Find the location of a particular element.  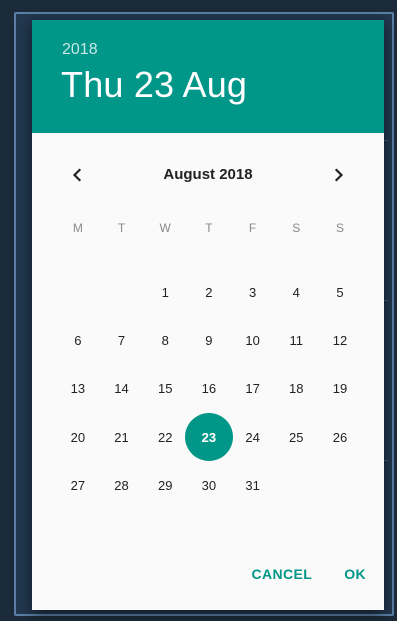

calendar-day-number: 22 is located at coordinates (165, 437).